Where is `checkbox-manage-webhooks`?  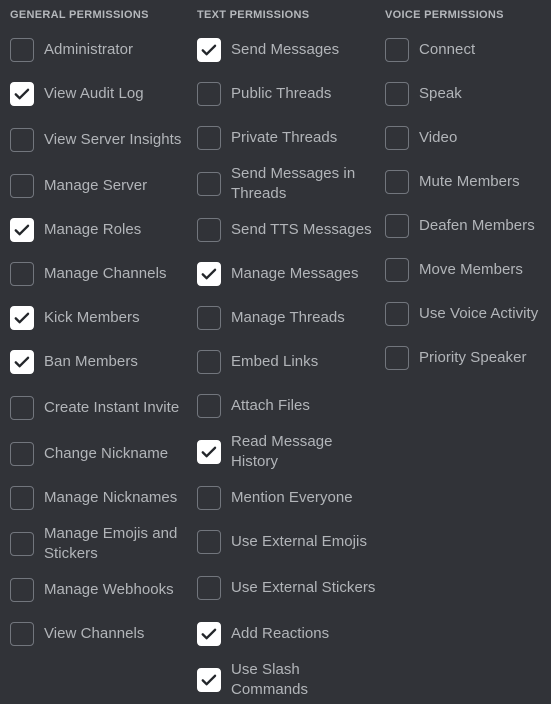 checkbox-manage-webhooks is located at coordinates (22, 590).